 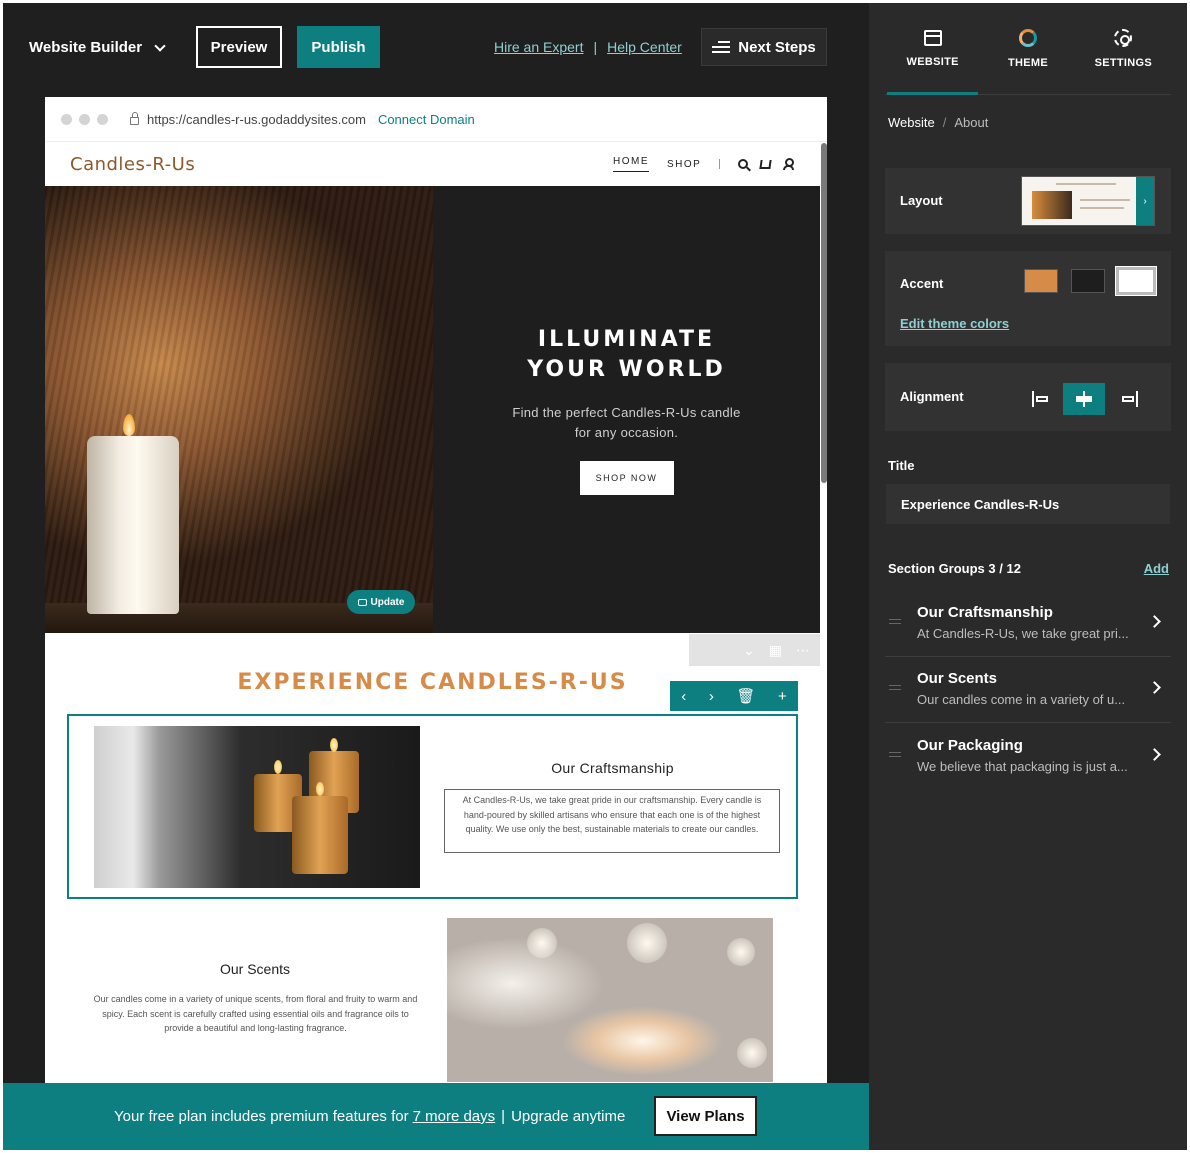 I want to click on trash-icon: 🗑, so click(x=745, y=696).